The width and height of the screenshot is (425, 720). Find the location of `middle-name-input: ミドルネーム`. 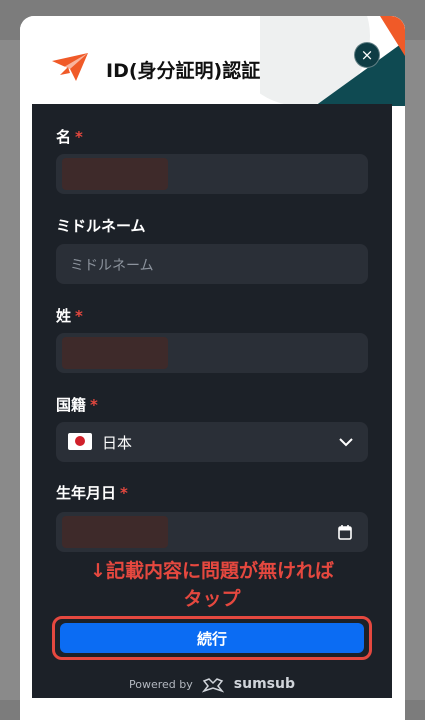

middle-name-input: ミドルネーム is located at coordinates (212, 264).